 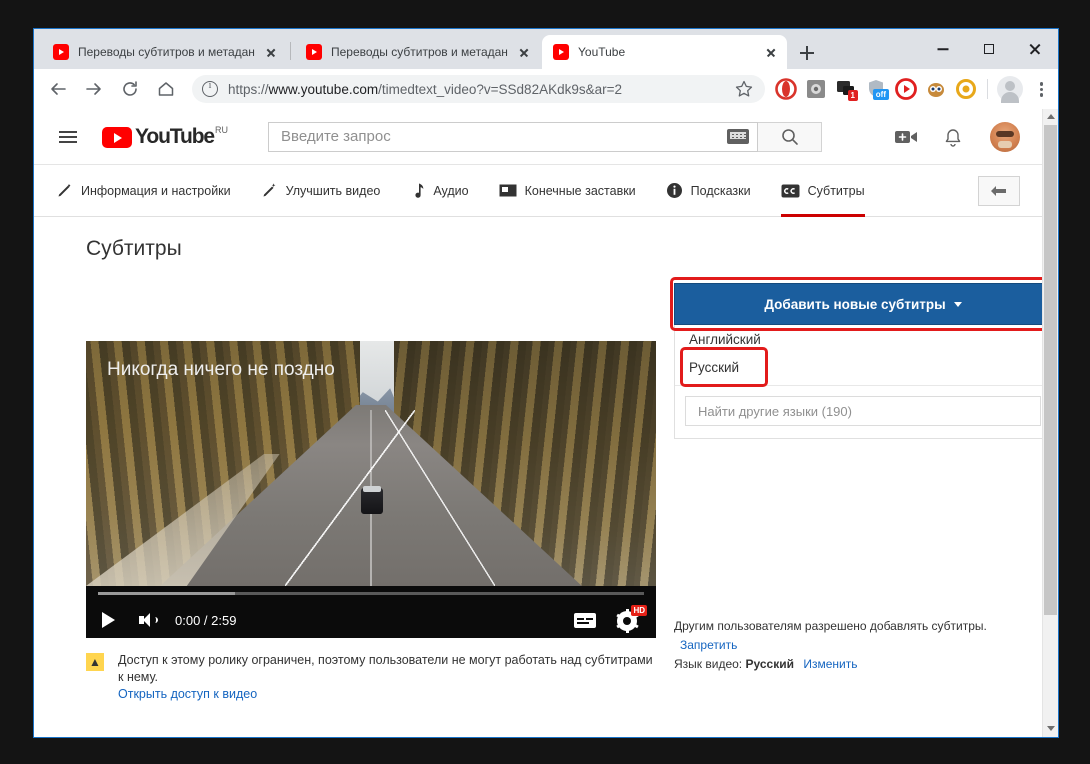 I want to click on progress-buffer, so click(x=166, y=593).